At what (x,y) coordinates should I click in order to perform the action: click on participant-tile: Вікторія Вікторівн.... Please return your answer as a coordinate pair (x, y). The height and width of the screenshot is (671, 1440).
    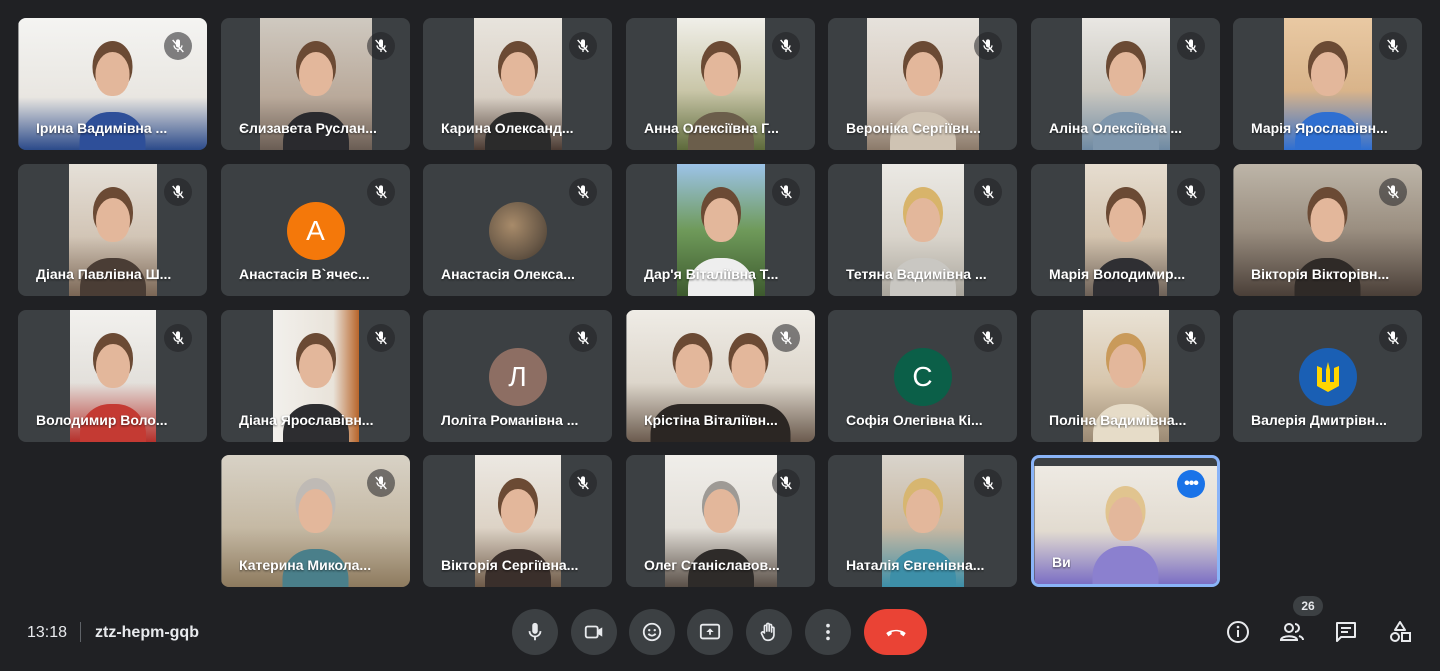
    Looking at the image, I should click on (1327, 230).